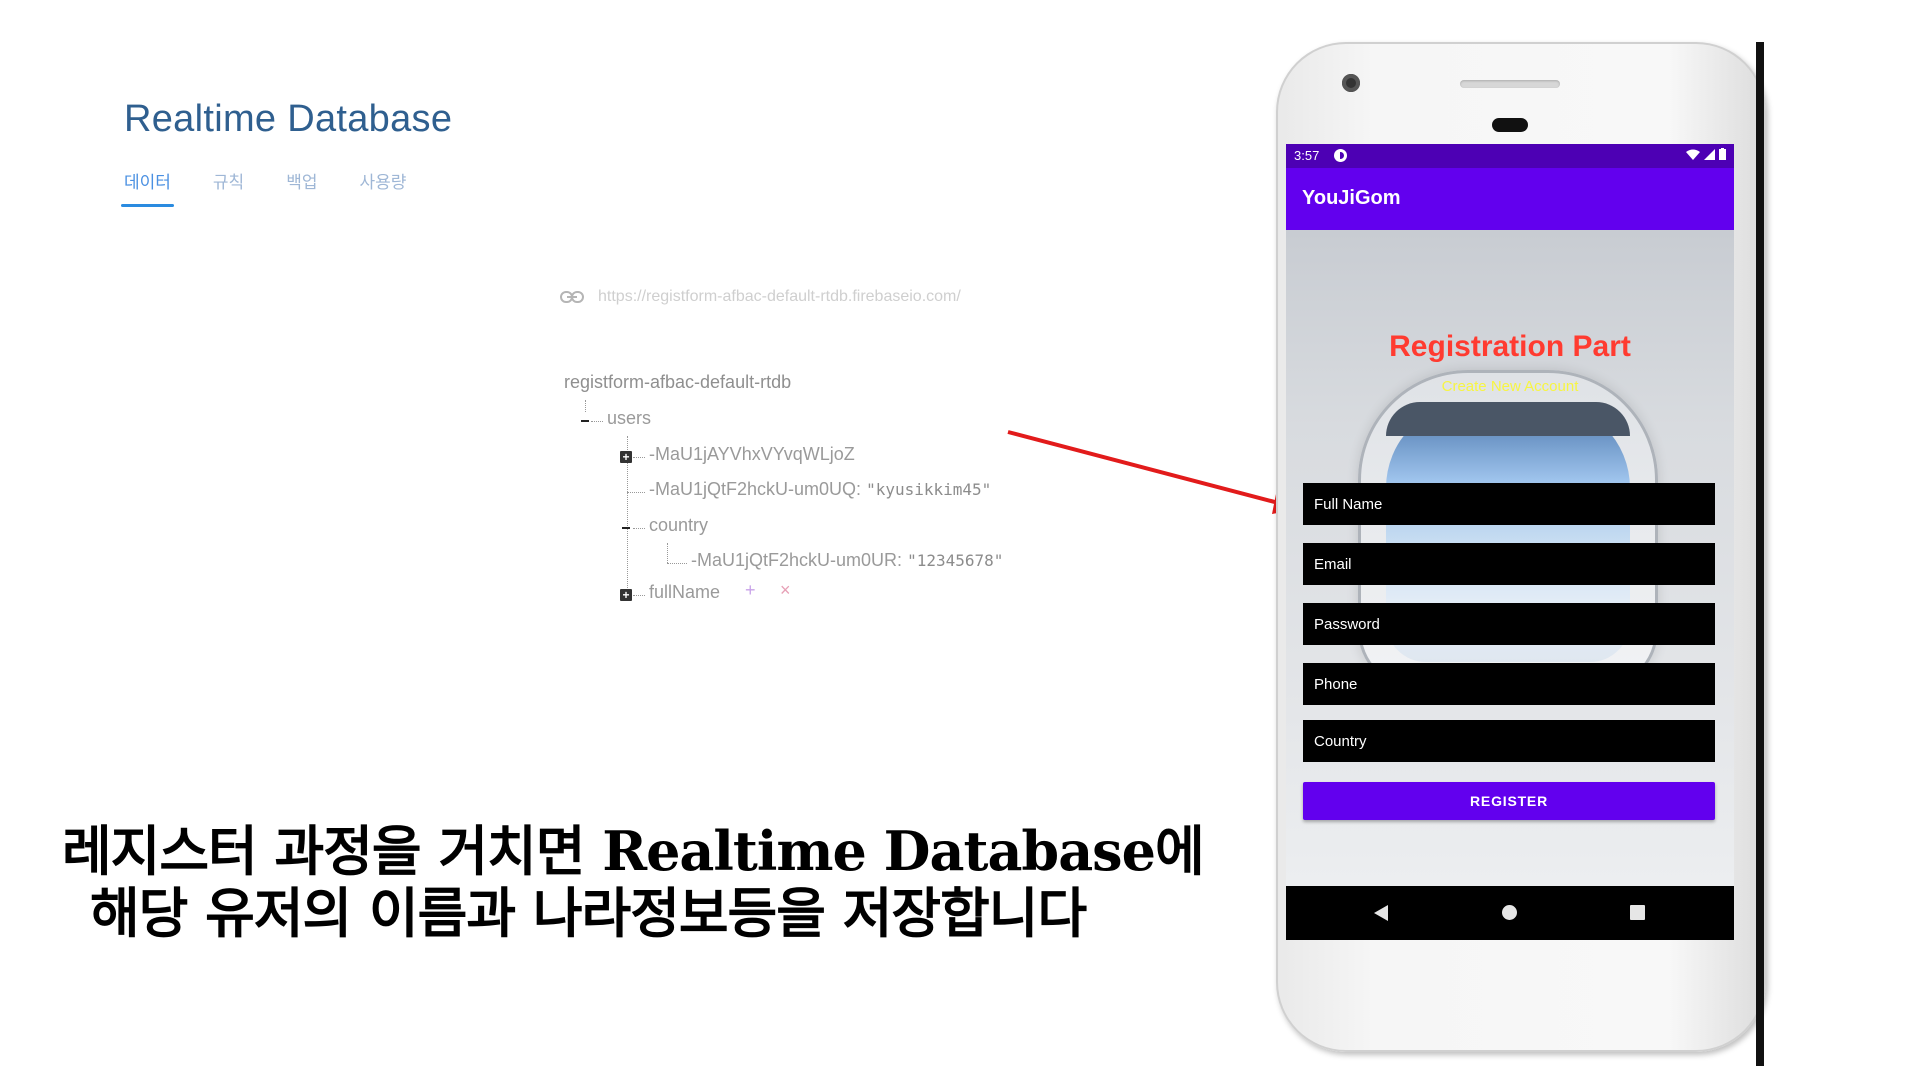 This screenshot has width=1920, height=1080. What do you see at coordinates (1709, 154) in the screenshot?
I see `signal-icon` at bounding box center [1709, 154].